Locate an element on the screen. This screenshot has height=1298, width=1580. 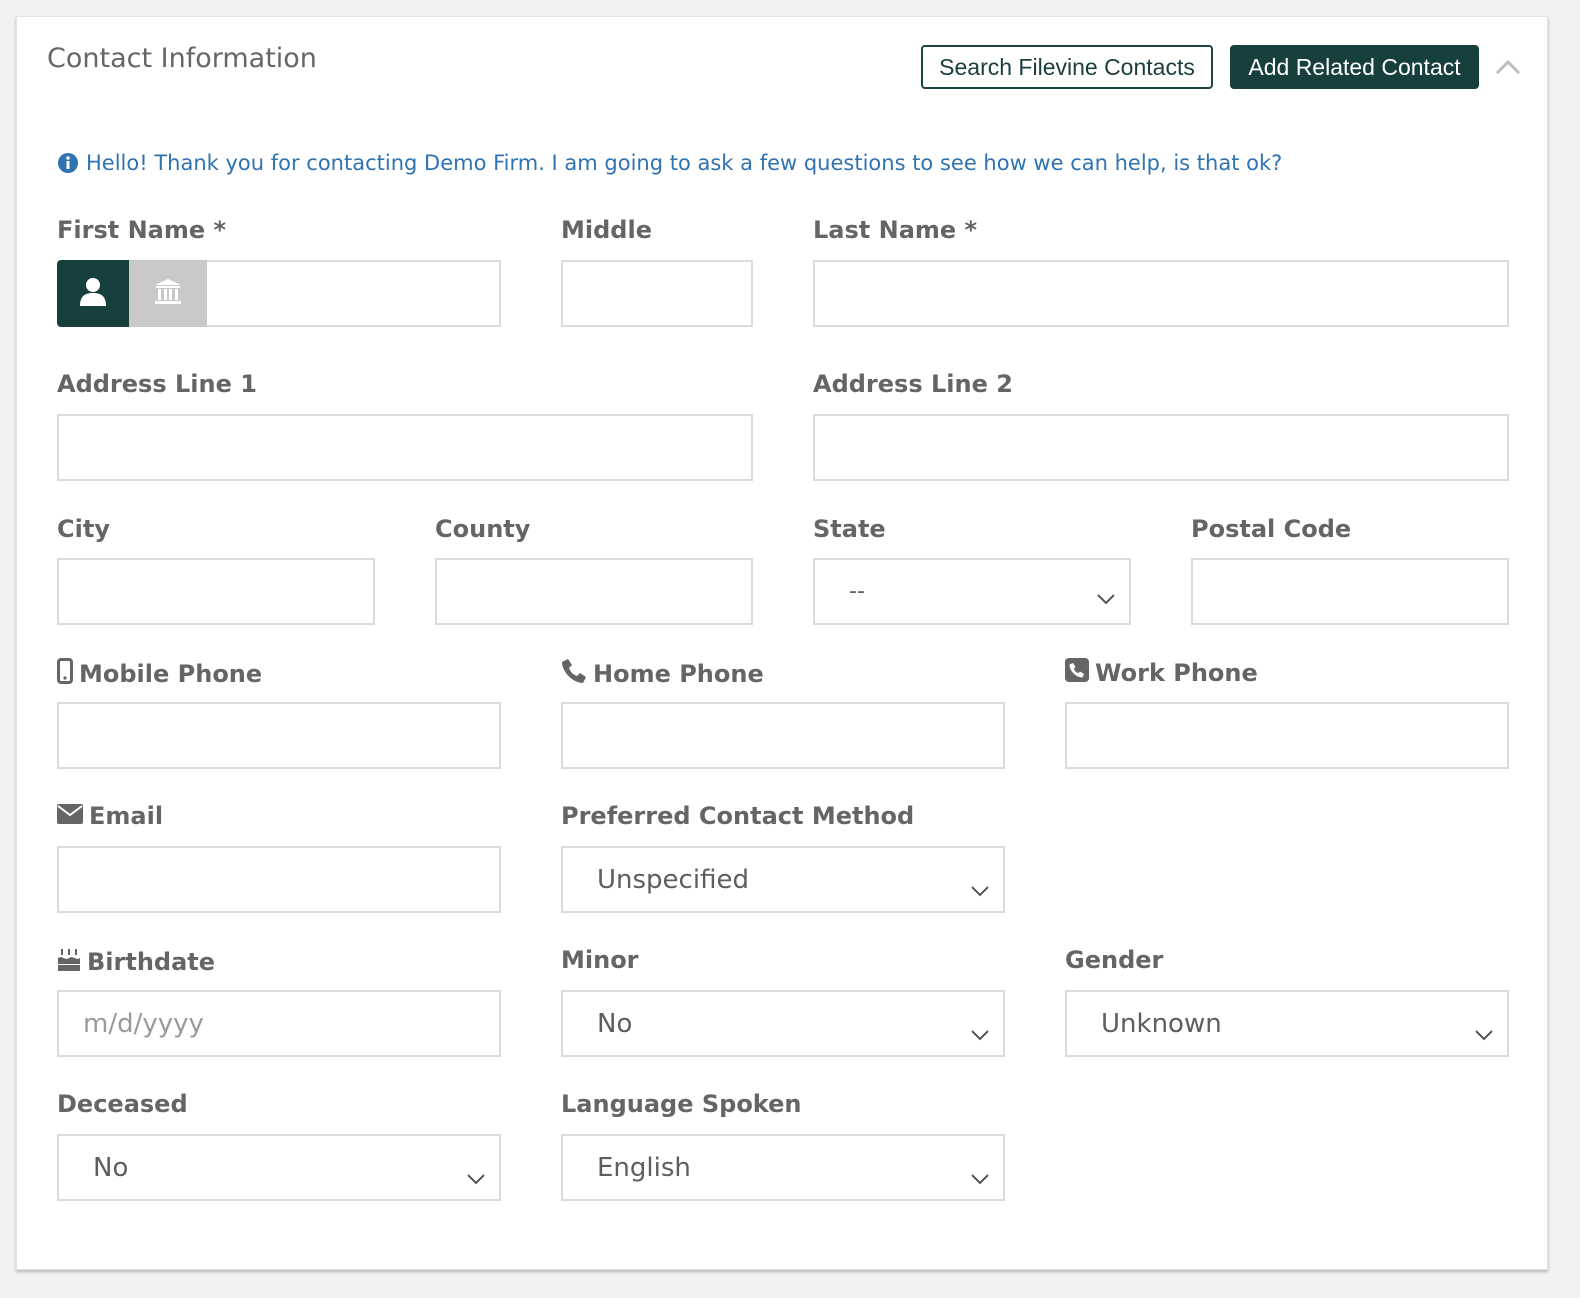
language-spoken-select: English is located at coordinates (783, 1167).